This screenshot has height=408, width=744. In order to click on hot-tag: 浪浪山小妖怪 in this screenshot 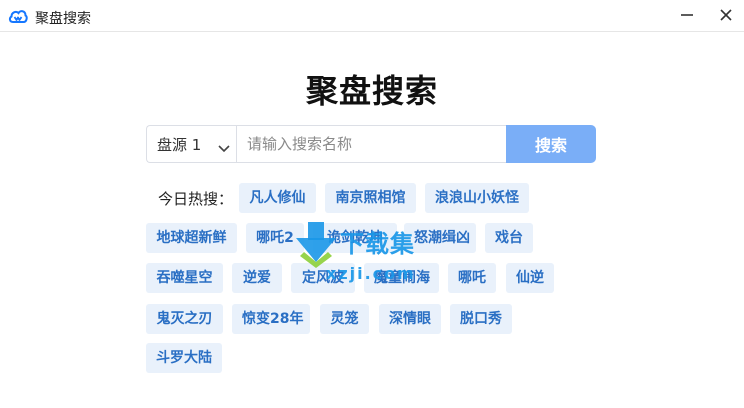, I will do `click(477, 198)`.